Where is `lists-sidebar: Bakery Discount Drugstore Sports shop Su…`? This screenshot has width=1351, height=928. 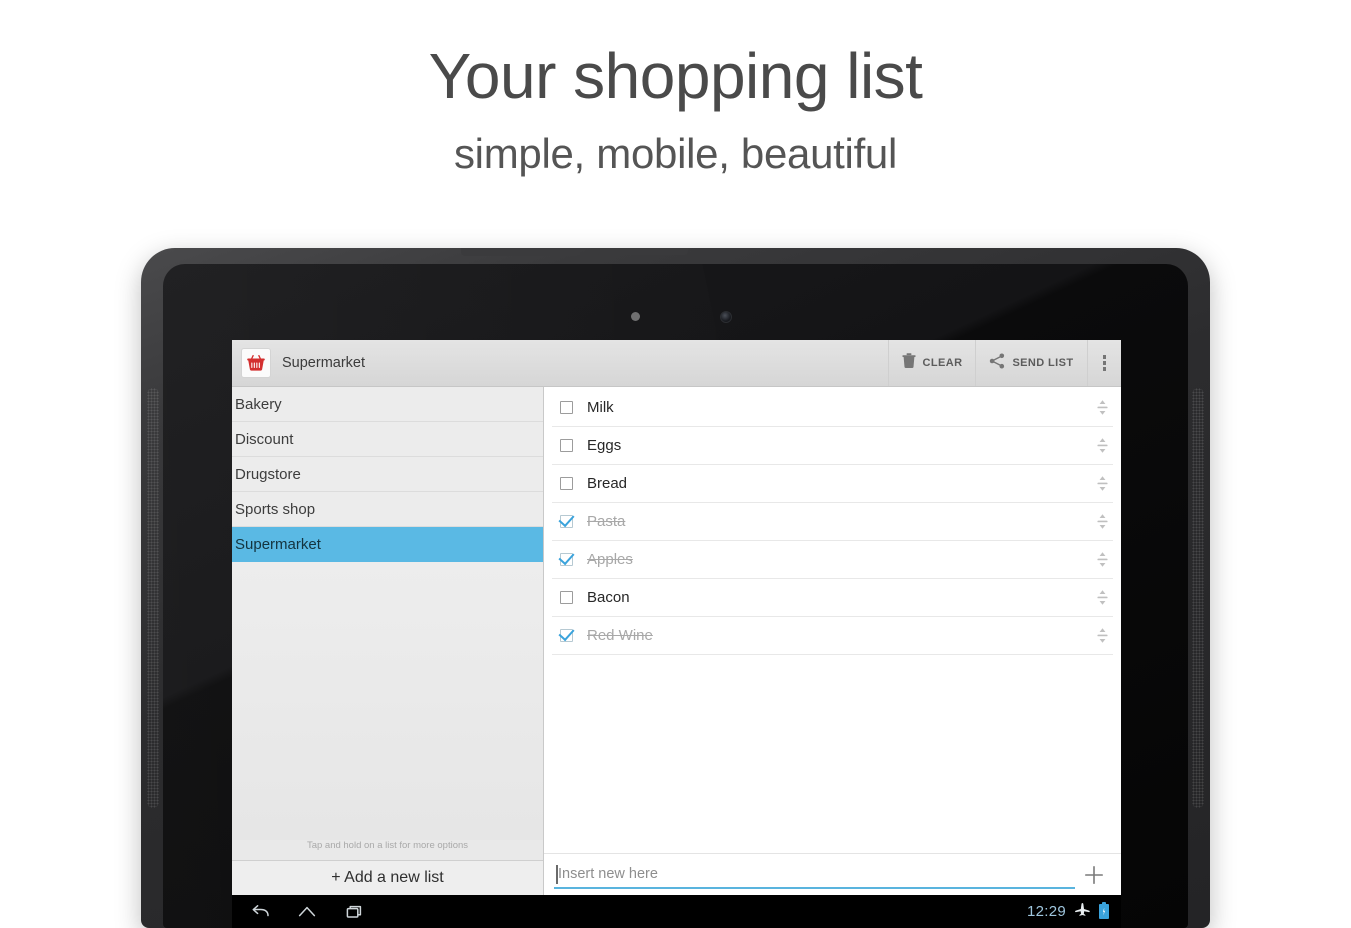 lists-sidebar: Bakery Discount Drugstore Sports shop Su… is located at coordinates (388, 641).